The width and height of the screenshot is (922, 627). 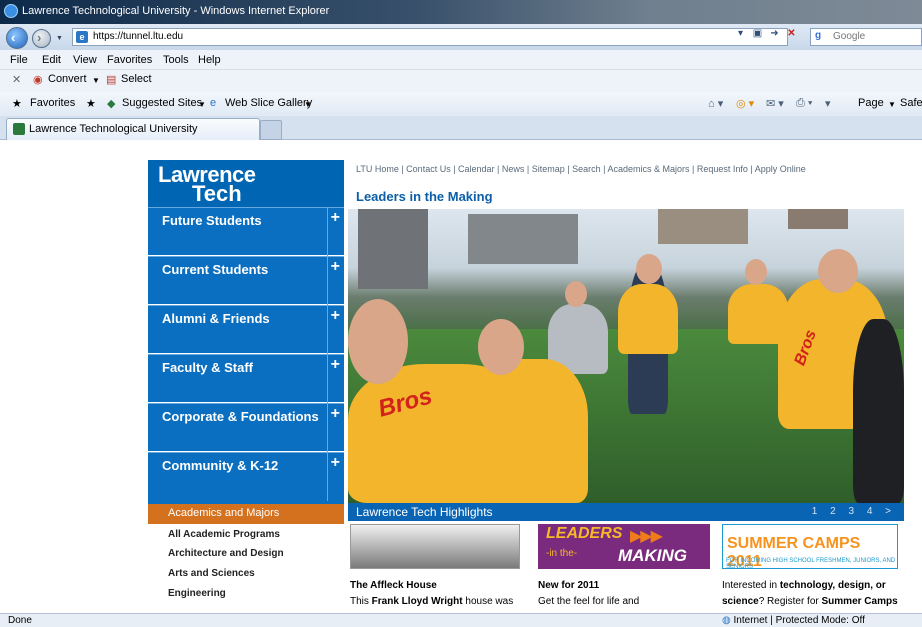 What do you see at coordinates (13, 37) in the screenshot?
I see `back-arrow-icon: ‹` at bounding box center [13, 37].